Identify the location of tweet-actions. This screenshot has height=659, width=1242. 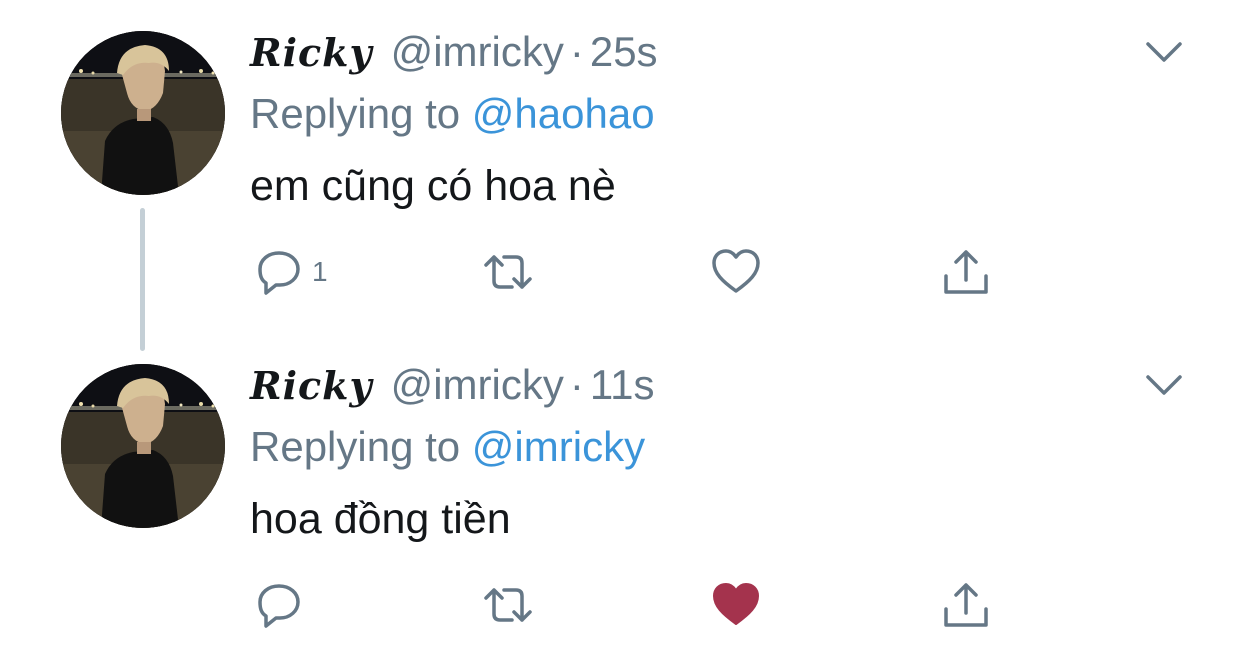
(630, 605).